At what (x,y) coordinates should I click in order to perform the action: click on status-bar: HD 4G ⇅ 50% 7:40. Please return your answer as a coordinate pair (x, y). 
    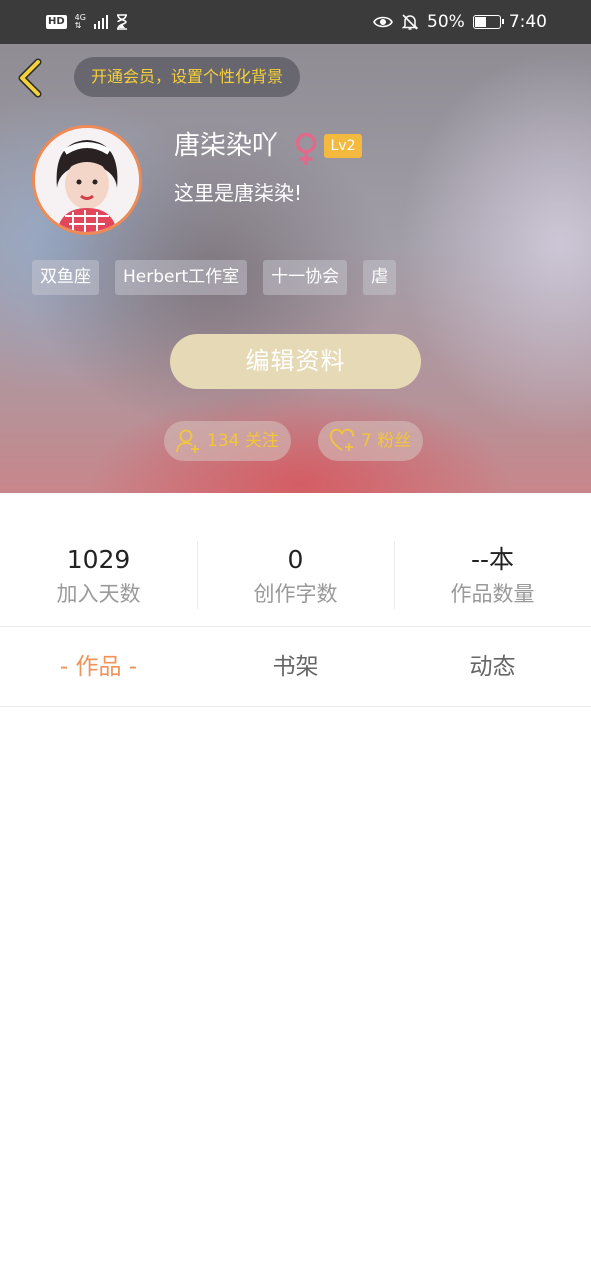
    Looking at the image, I should click on (295, 22).